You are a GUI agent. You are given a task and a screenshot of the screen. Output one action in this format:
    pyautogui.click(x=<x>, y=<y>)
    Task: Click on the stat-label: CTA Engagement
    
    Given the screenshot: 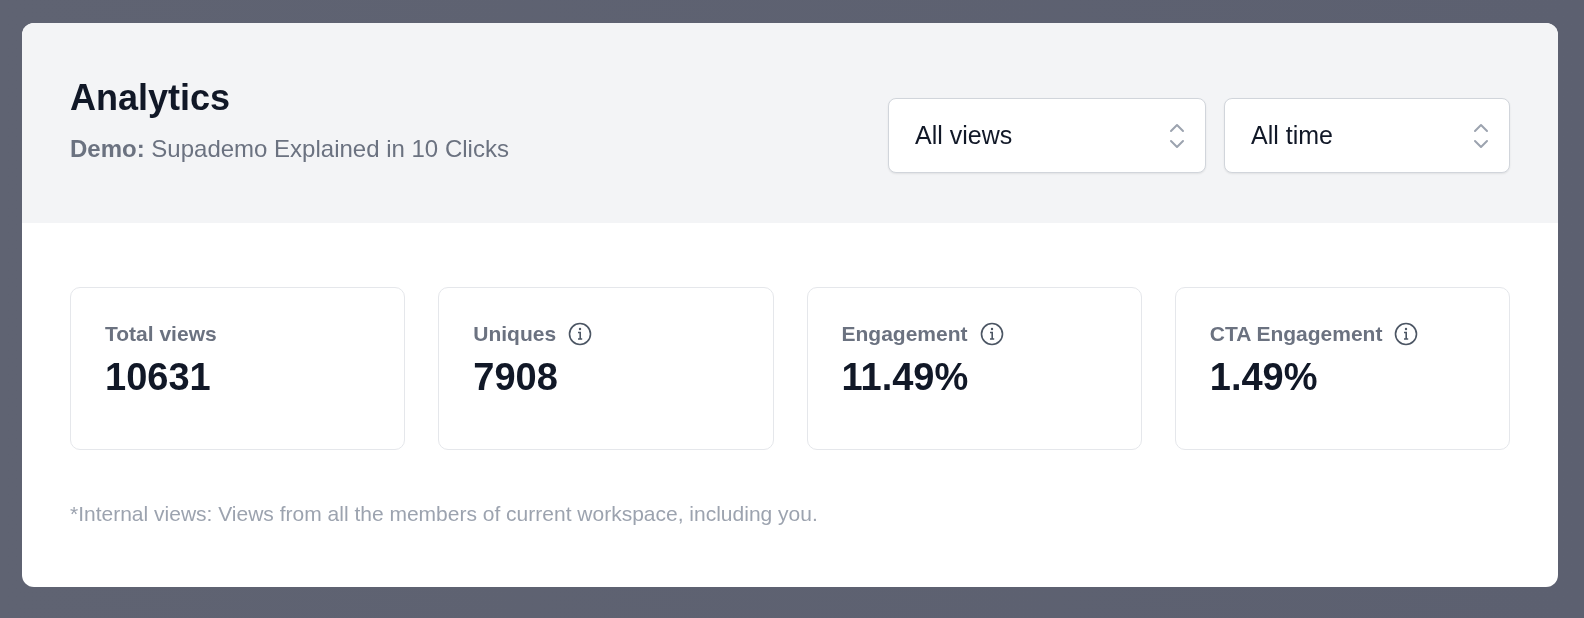 What is the action you would take?
    pyautogui.click(x=1296, y=334)
    